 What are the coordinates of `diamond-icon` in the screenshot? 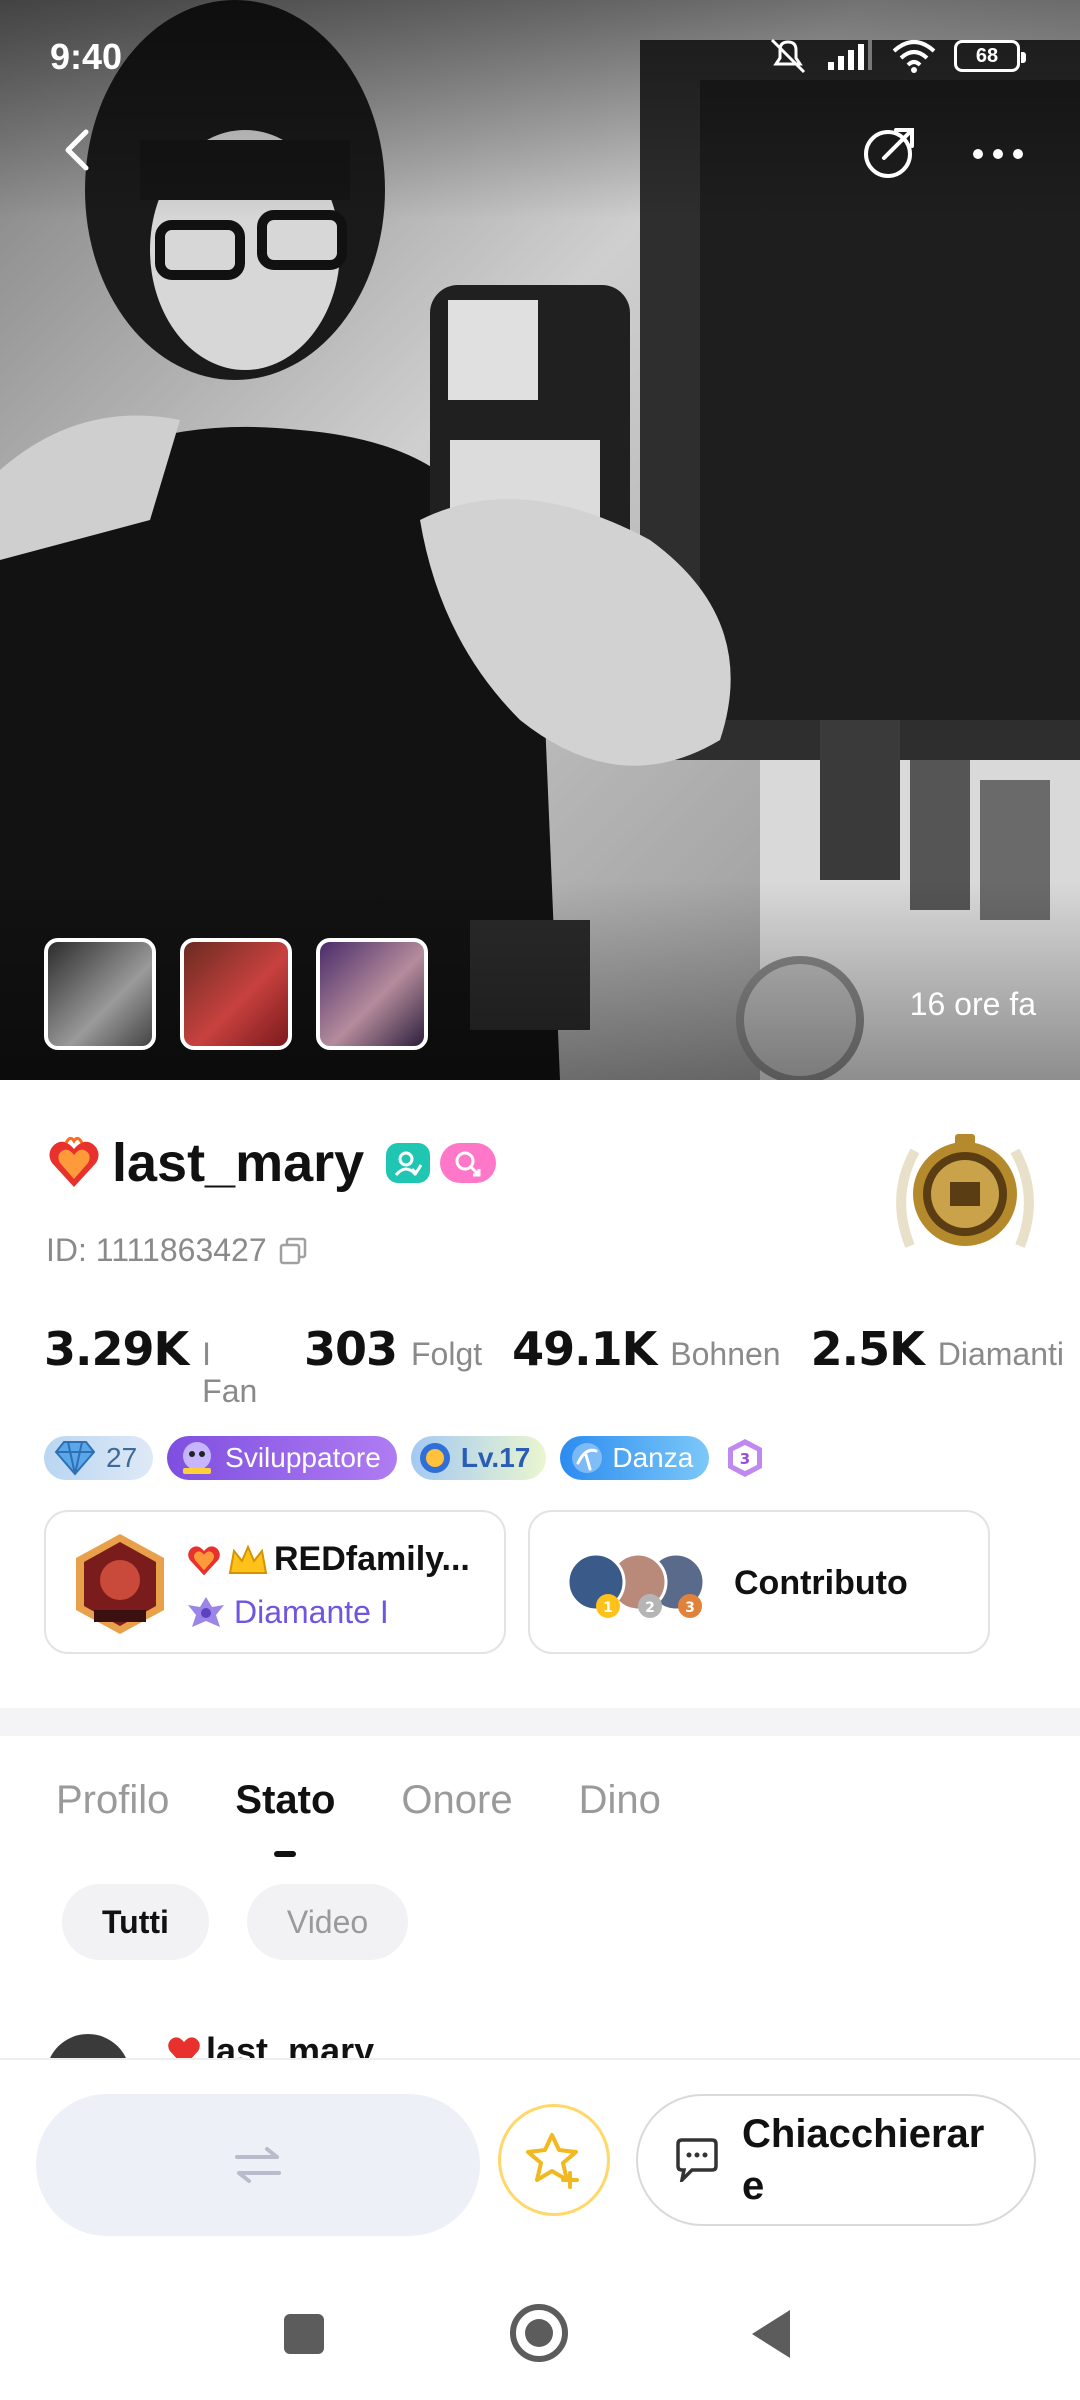 It's located at (75, 1458).